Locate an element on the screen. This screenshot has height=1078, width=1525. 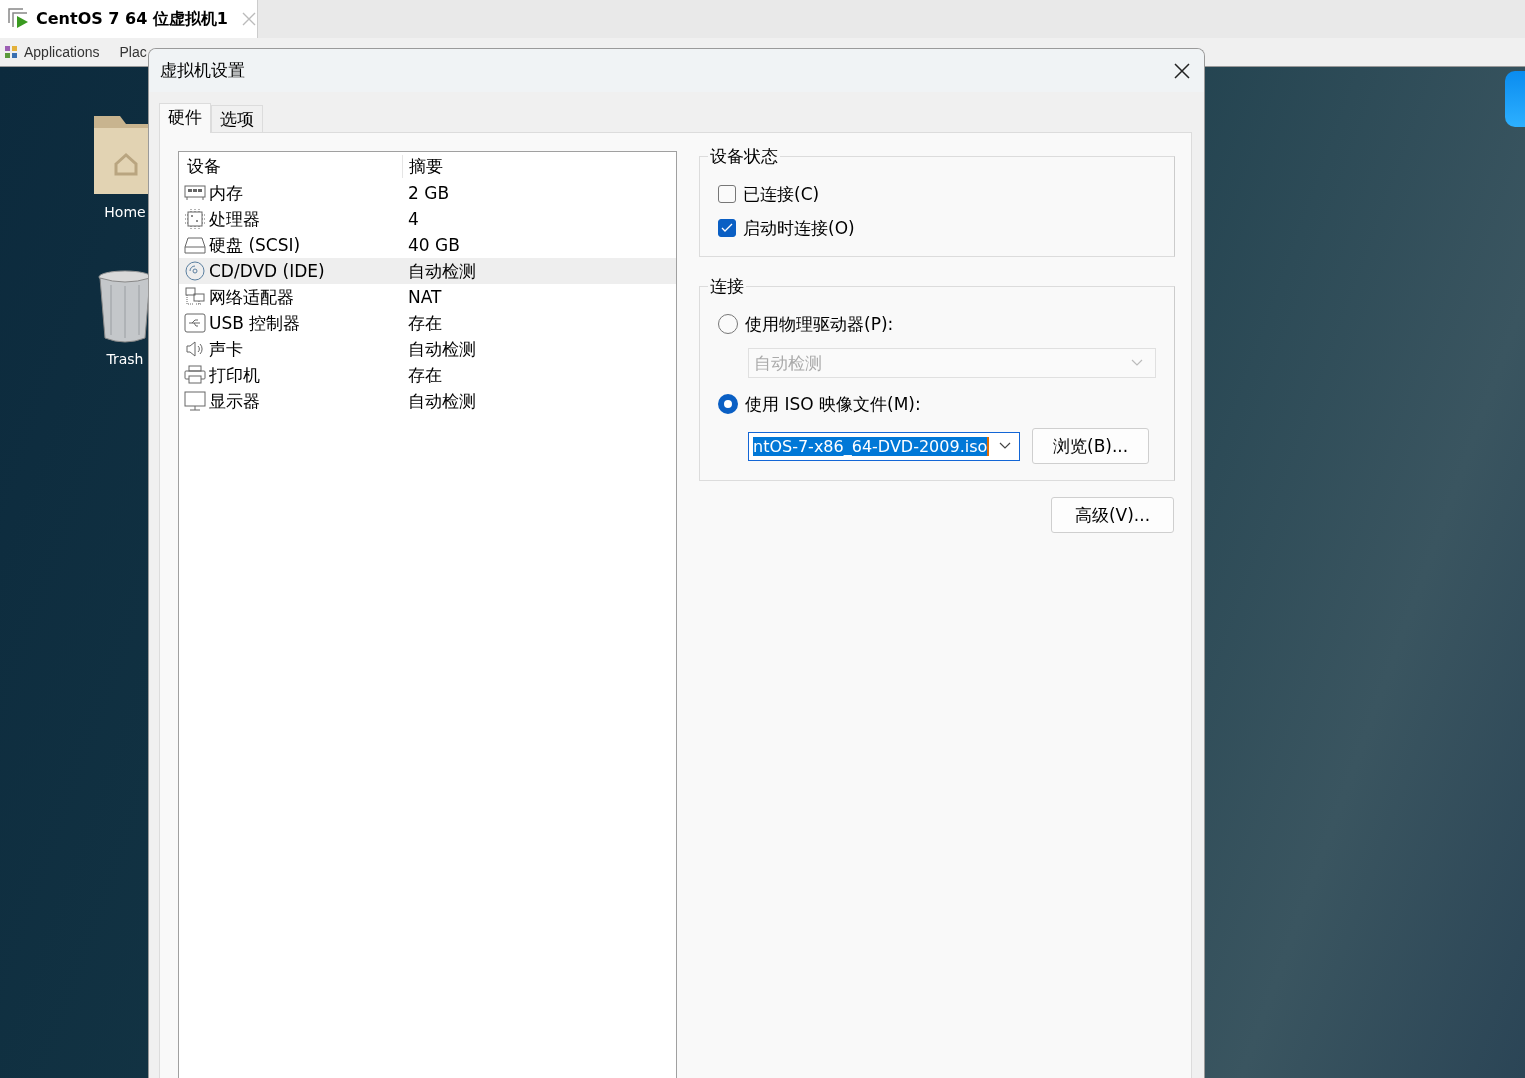
processor-icon is located at coordinates (195, 219).